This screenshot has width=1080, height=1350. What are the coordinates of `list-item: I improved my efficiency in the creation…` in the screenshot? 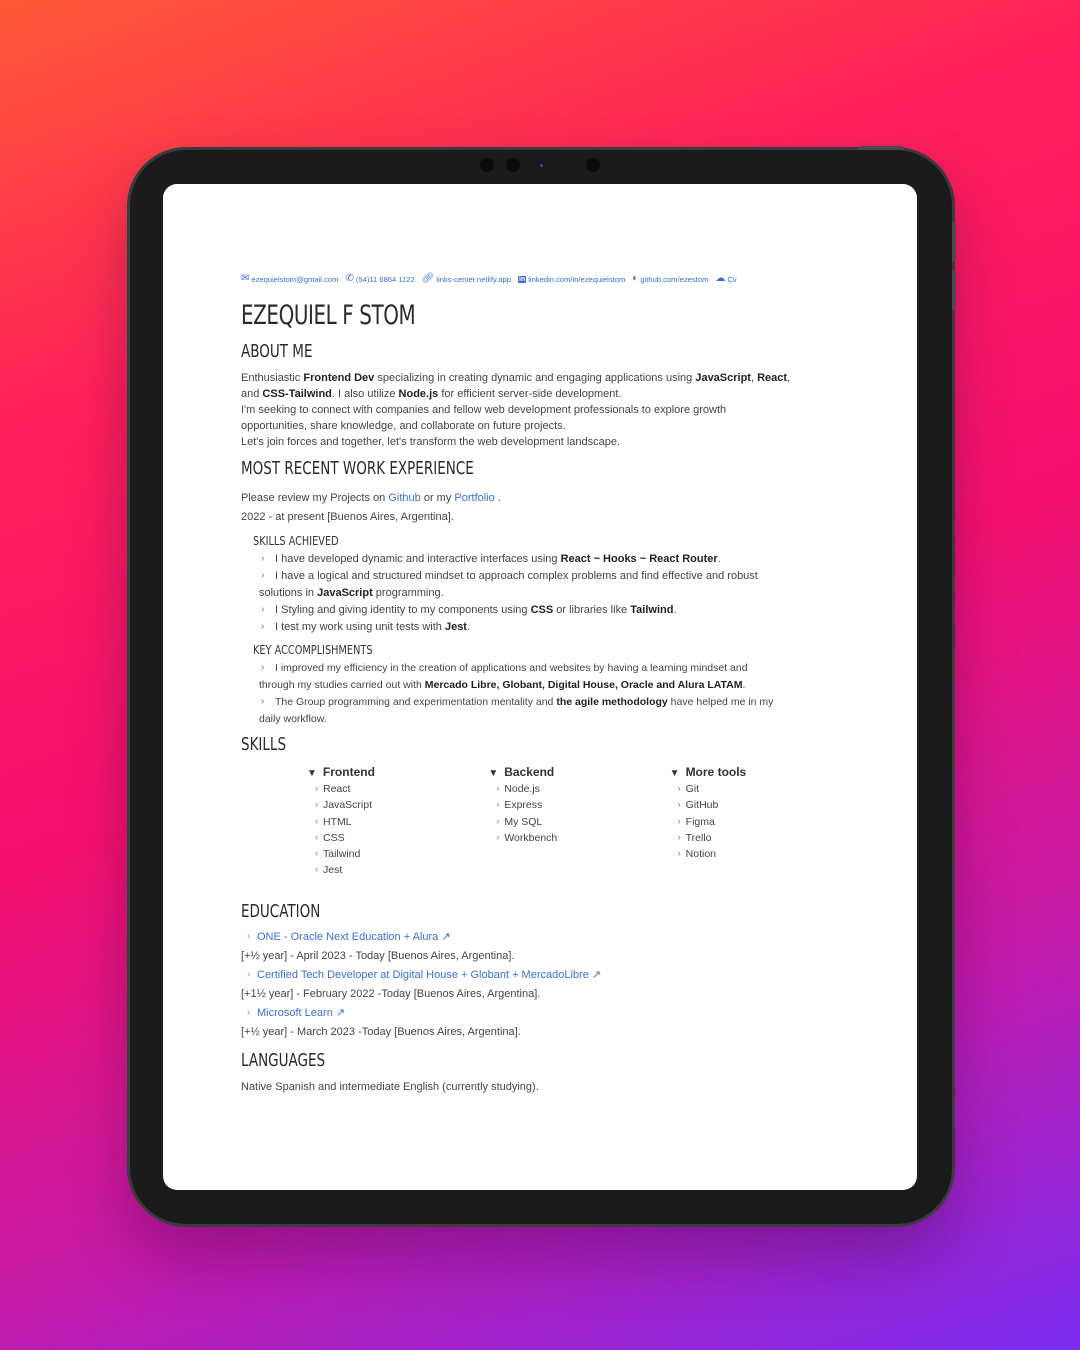 It's located at (555, 676).